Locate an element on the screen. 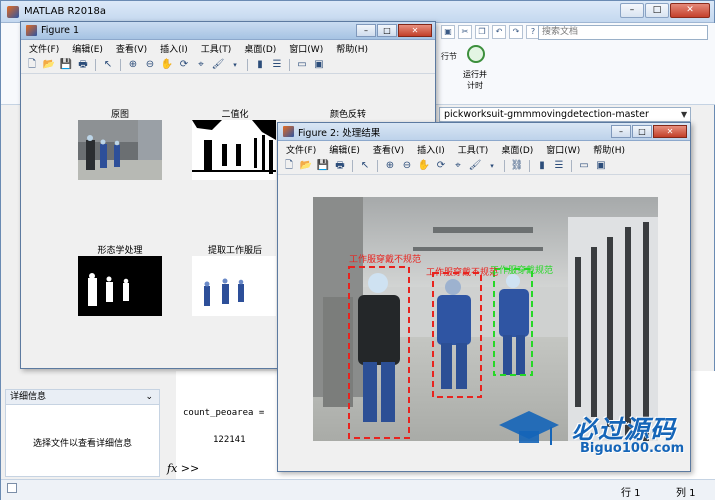 The width and height of the screenshot is (715, 500). figure1-title: Figure 1 is located at coordinates (60, 30).